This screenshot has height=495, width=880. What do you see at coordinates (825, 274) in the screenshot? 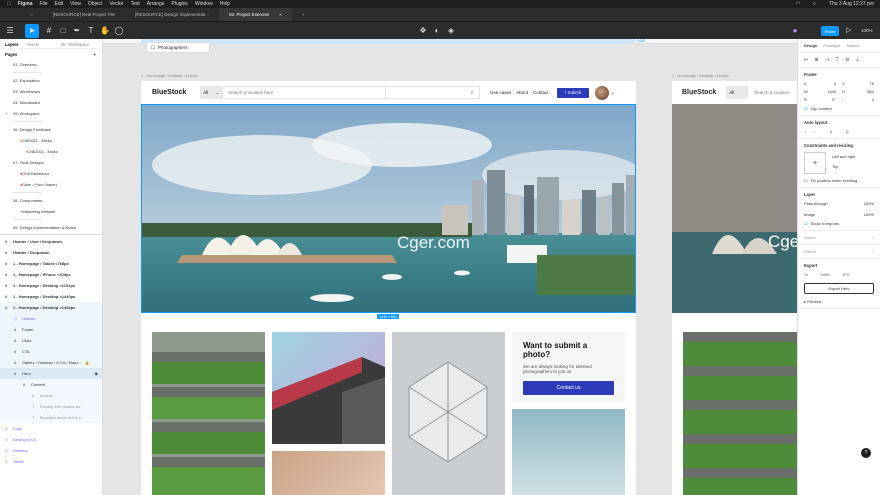
I see `export-suffix: Suffix` at bounding box center [825, 274].